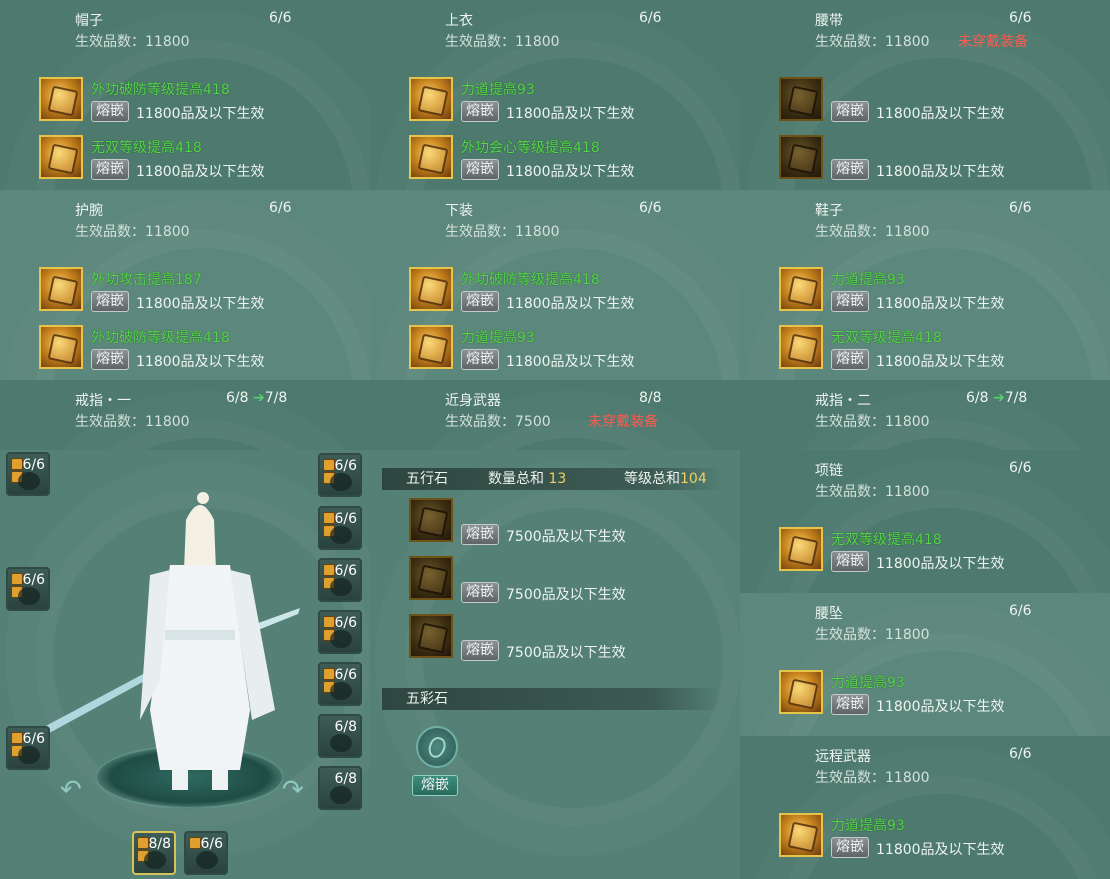 Image resolution: width=1110 pixels, height=879 pixels. Describe the element at coordinates (155, 641) in the screenshot. I see `character-figure` at that location.